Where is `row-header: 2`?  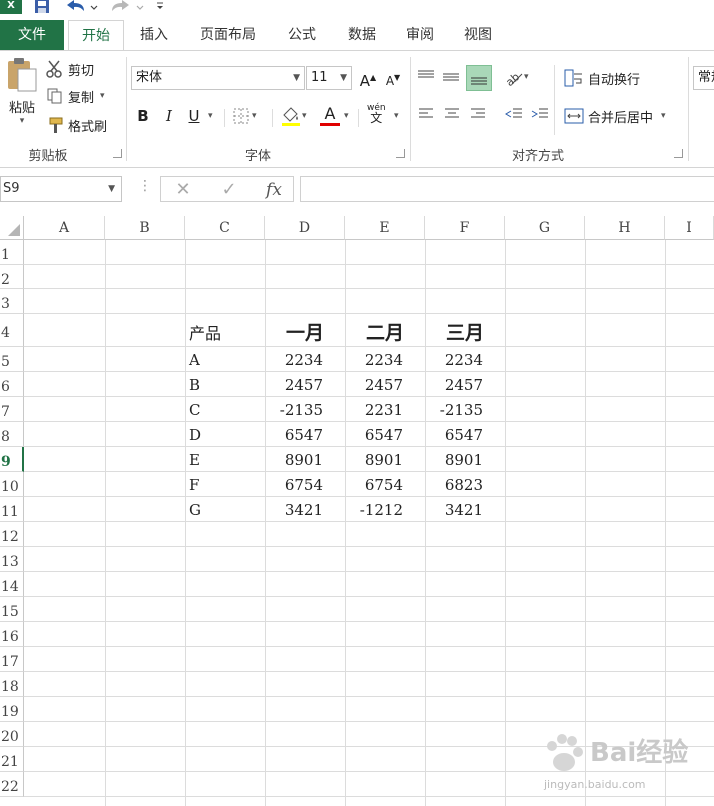
row-header: 2 is located at coordinates (12, 277).